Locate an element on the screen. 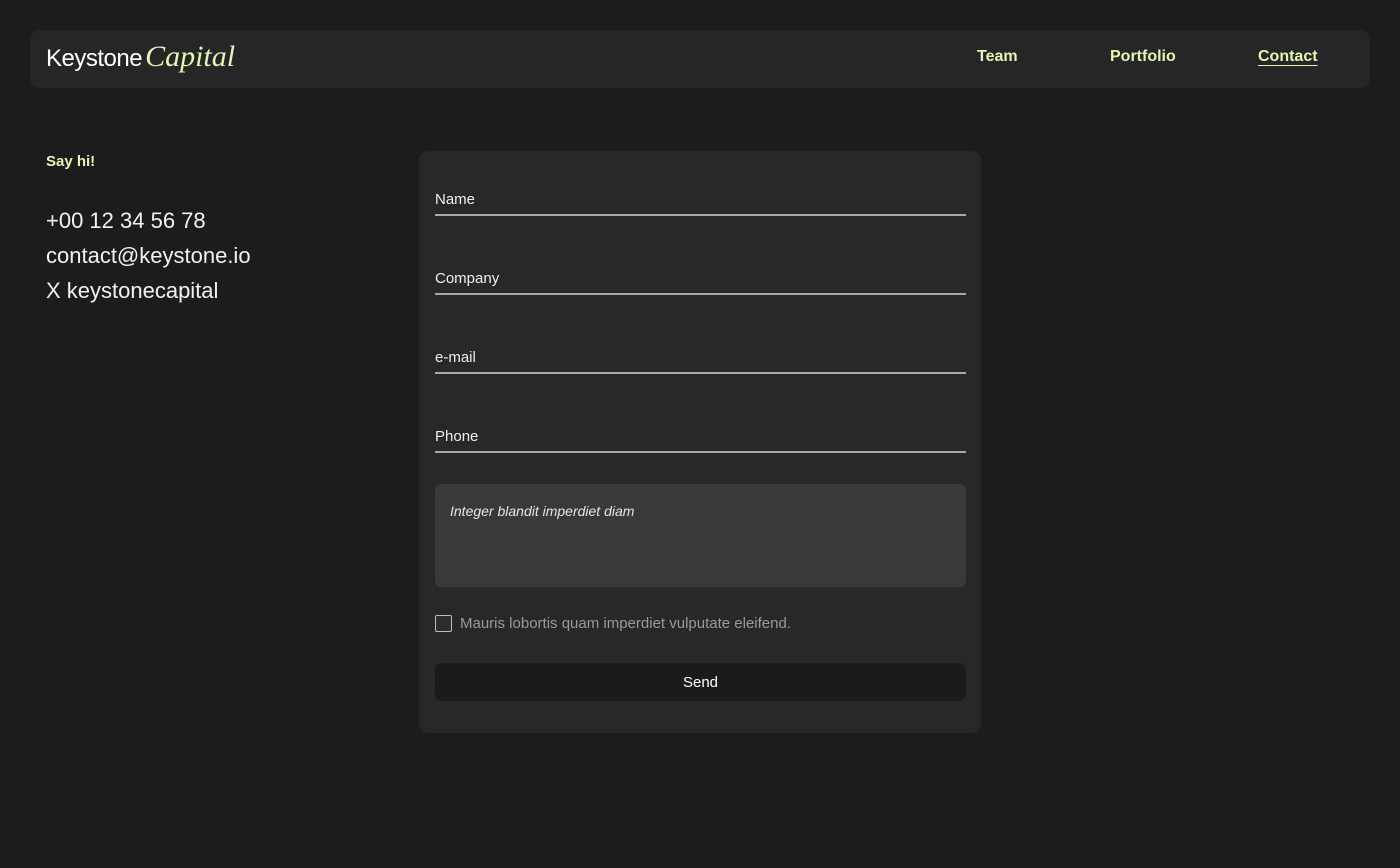 The height and width of the screenshot is (868, 1400). email-input is located at coordinates (700, 354).